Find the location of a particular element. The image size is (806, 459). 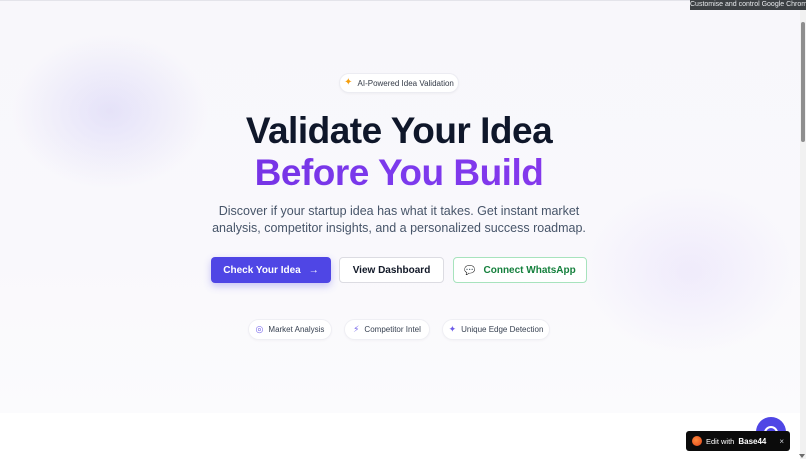

feature-chip-label: Competitor Intel is located at coordinates (392, 329).